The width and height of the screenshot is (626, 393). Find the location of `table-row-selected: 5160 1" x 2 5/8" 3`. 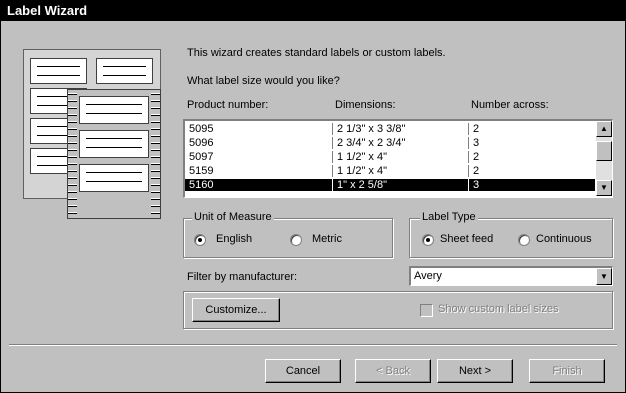

table-row-selected: 5160 1" x 2 5/8" 3 is located at coordinates (390, 185).